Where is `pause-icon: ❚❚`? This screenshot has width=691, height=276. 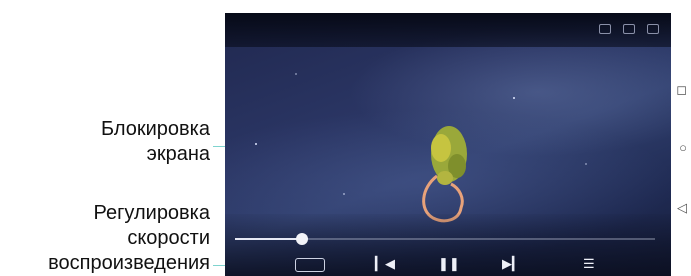
pause-icon: ❚❚ is located at coordinates (449, 264).